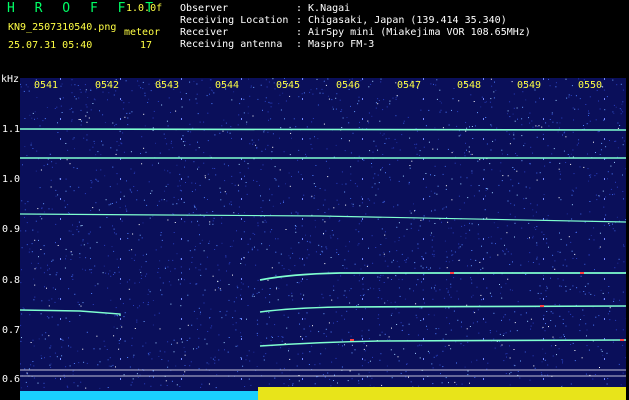 The height and width of the screenshot is (400, 629). What do you see at coordinates (348, 85) in the screenshot?
I see `x-tick-label: 0546` at bounding box center [348, 85].